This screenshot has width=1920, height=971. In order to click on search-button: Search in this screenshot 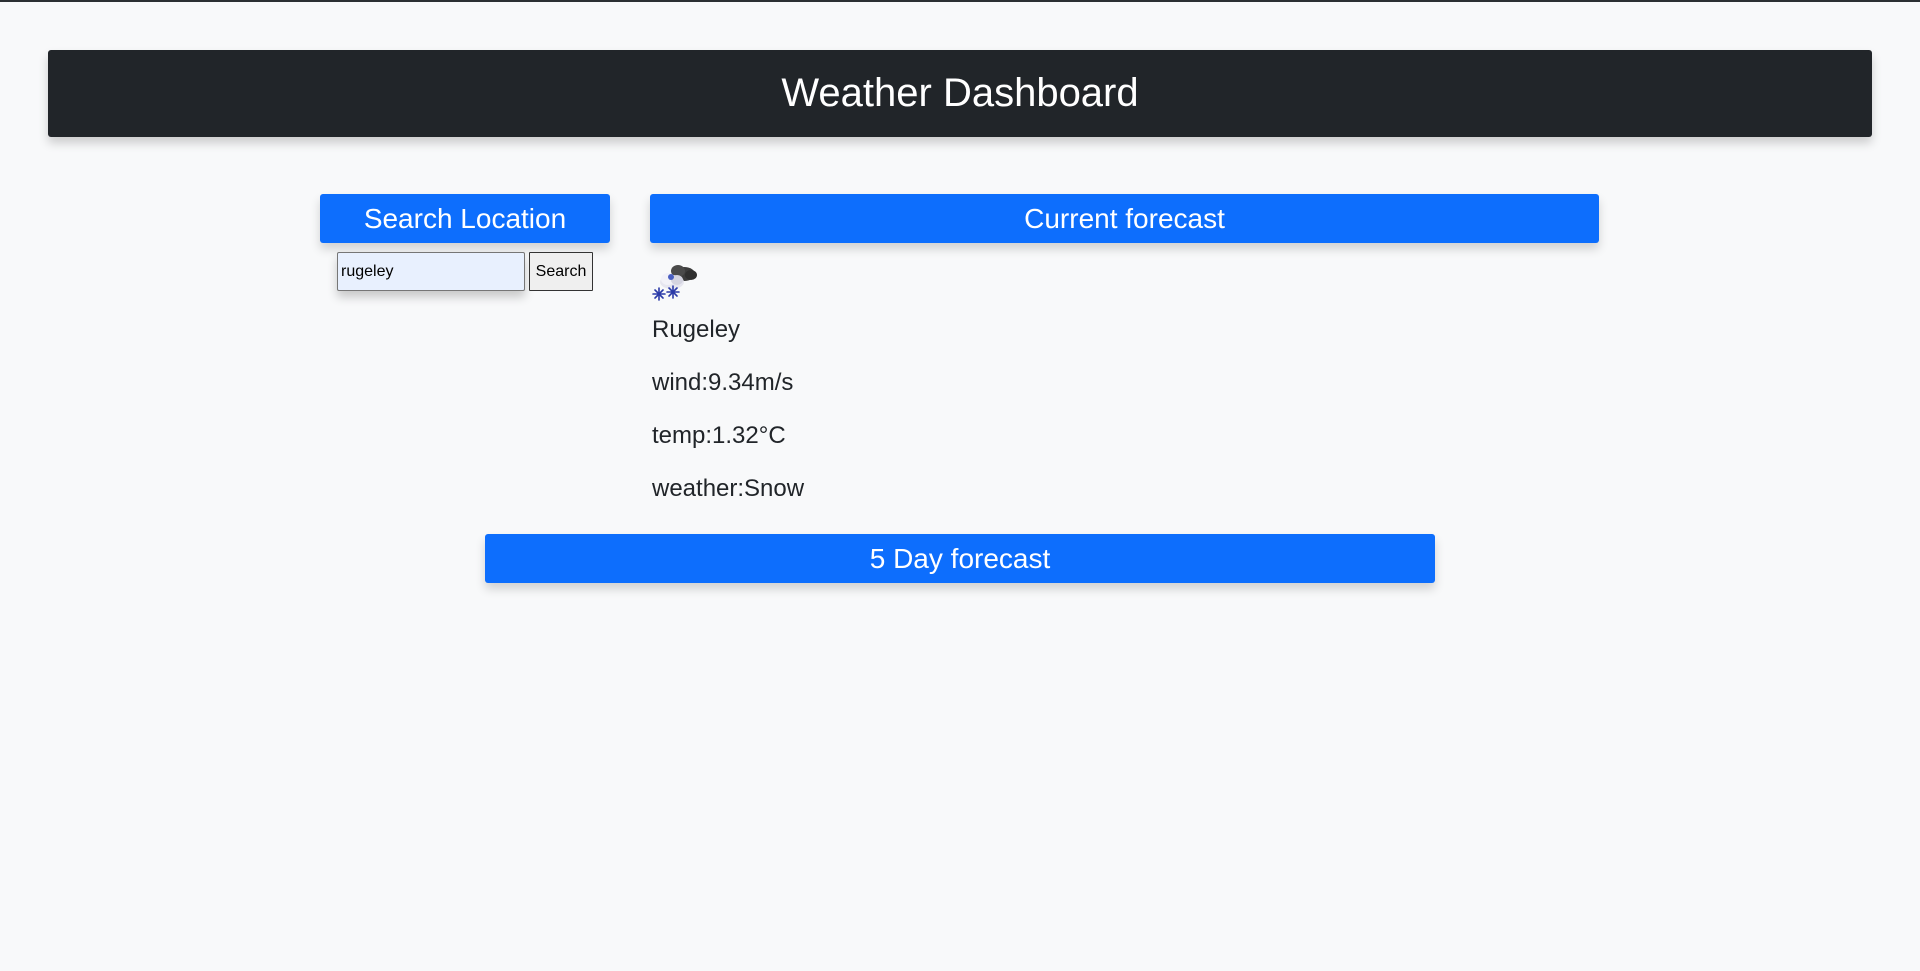, I will do `click(561, 271)`.